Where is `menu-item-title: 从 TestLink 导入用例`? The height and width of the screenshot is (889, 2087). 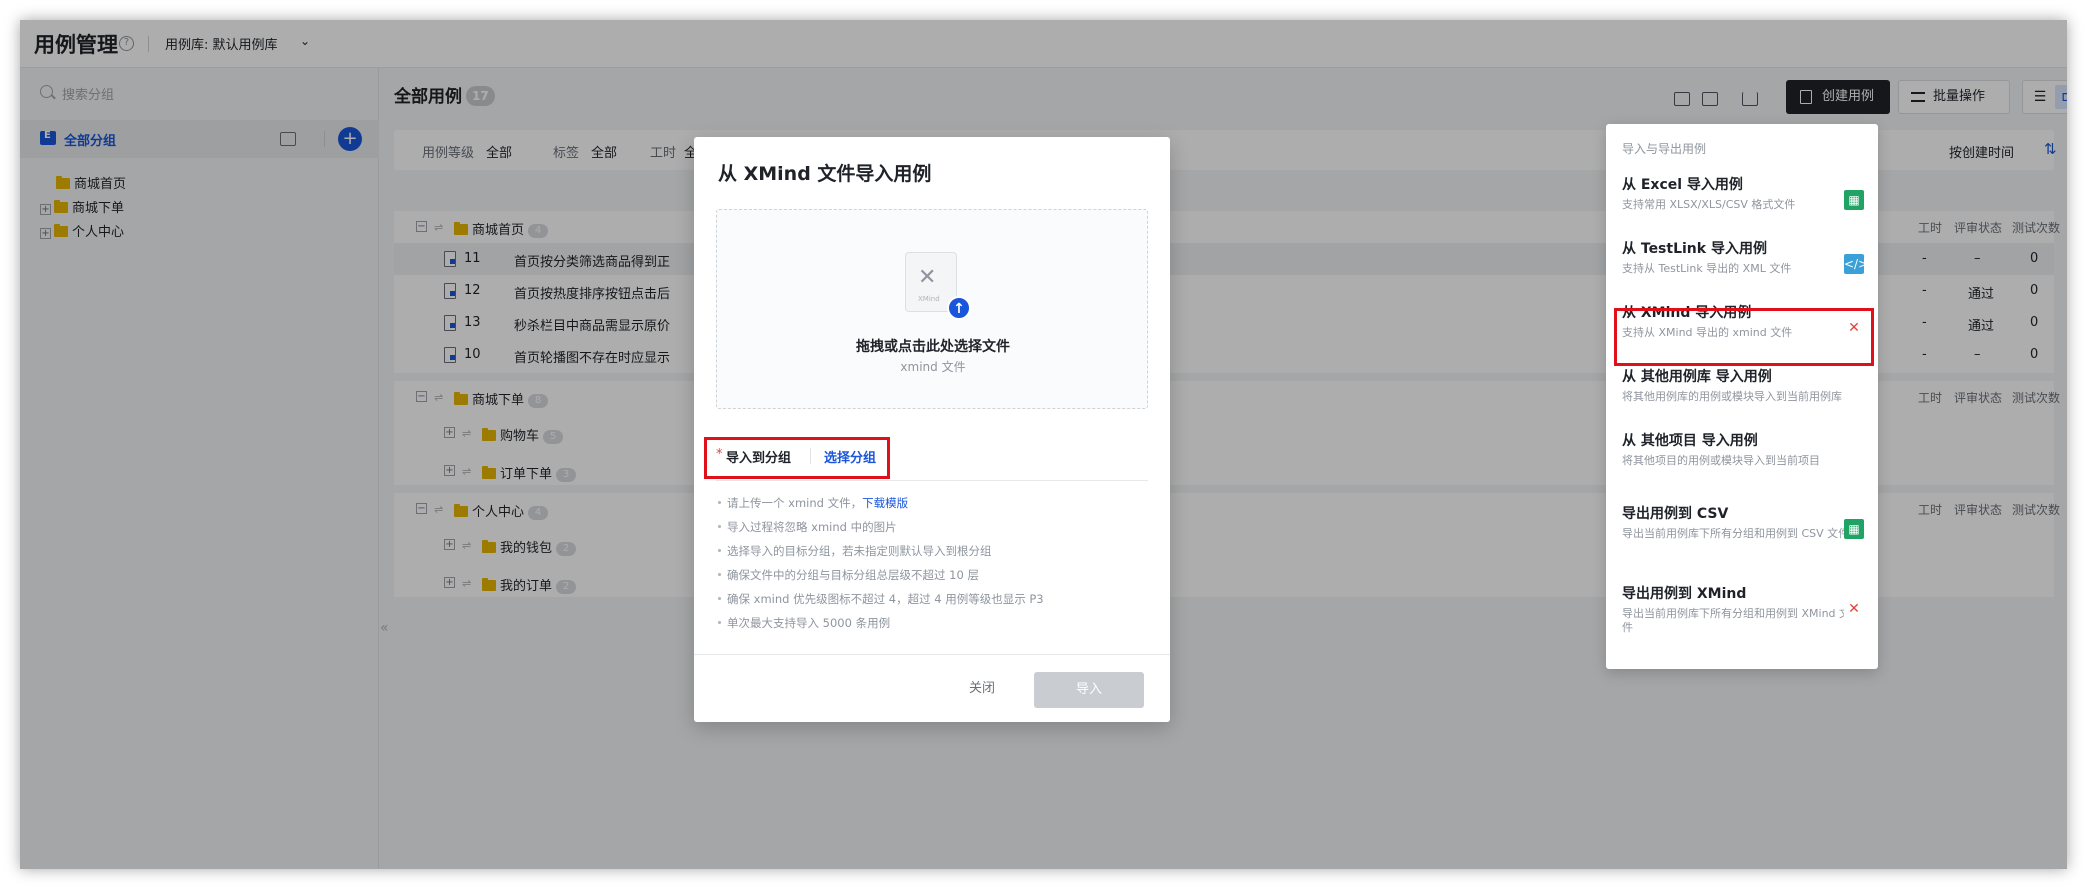
menu-item-title: 从 TestLink 导入用例 is located at coordinates (1694, 249).